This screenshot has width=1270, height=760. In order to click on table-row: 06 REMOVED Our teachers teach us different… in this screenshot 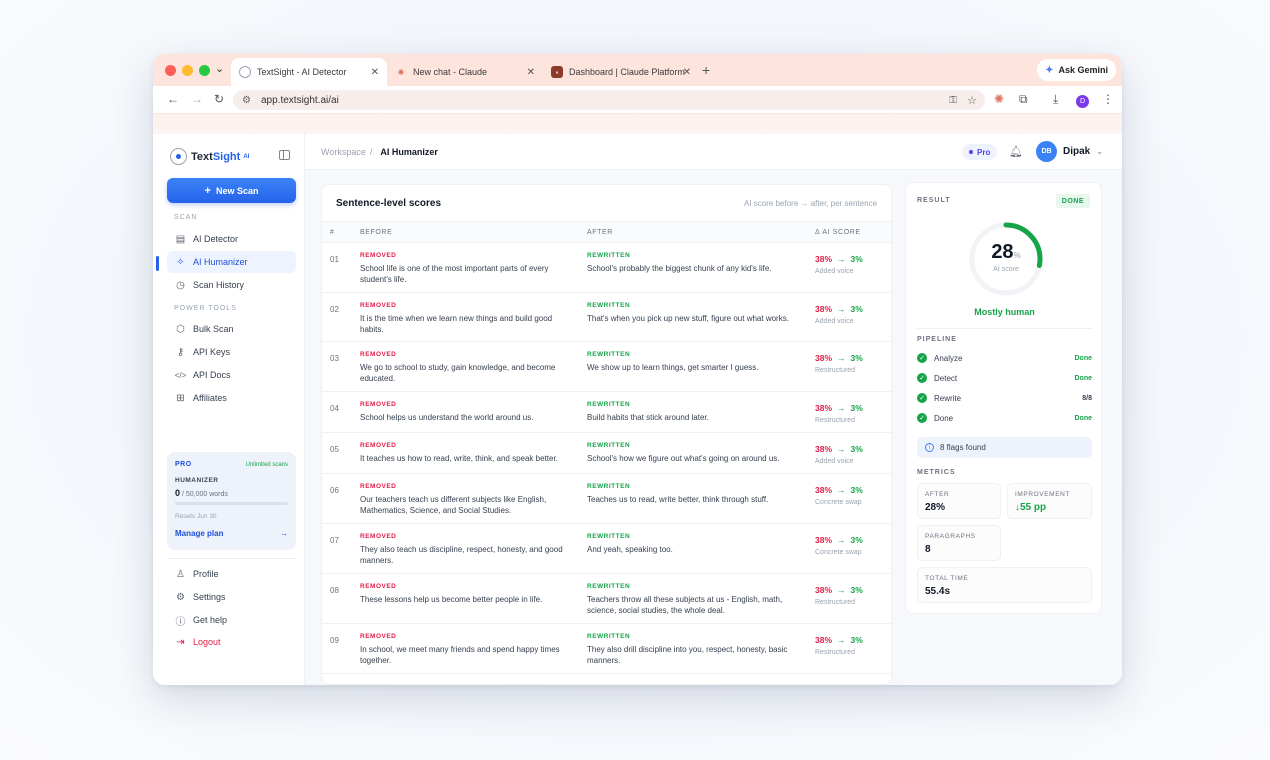, I will do `click(606, 499)`.